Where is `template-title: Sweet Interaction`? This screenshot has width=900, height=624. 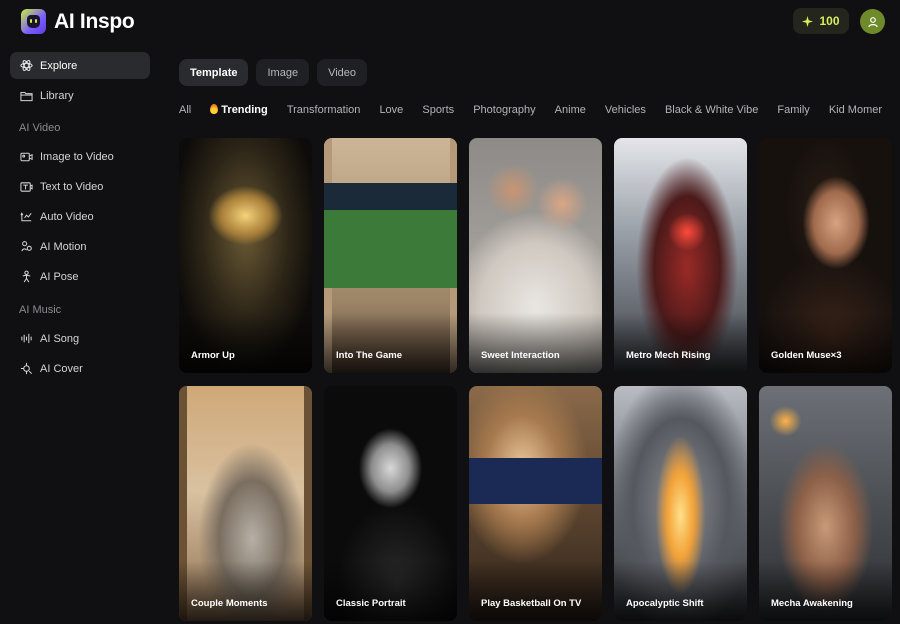 template-title: Sweet Interaction is located at coordinates (520, 355).